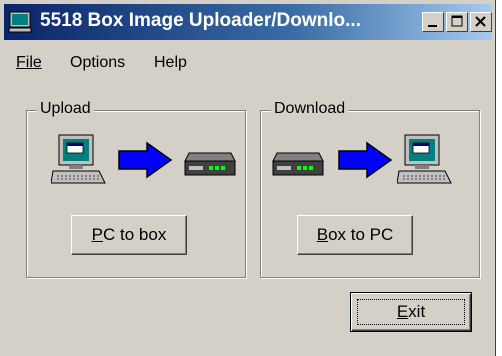  I want to click on menu-file-label: File, so click(29, 62).